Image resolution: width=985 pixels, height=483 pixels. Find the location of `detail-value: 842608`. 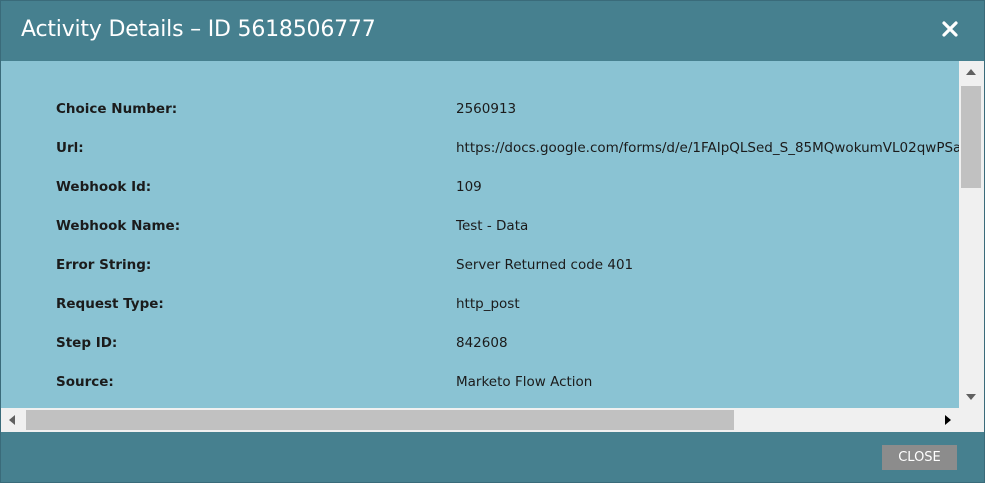

detail-value: 842608 is located at coordinates (482, 343).